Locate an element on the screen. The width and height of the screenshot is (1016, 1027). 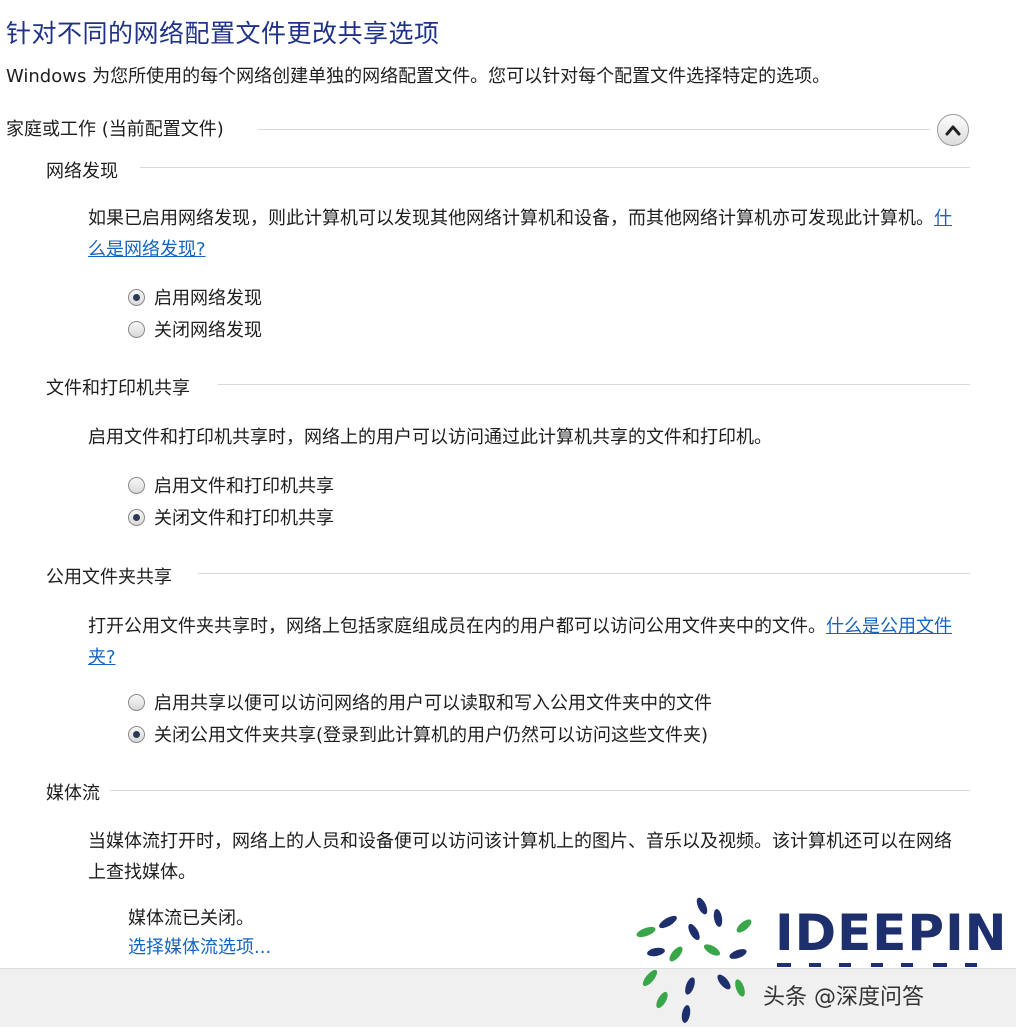
radio-label: 启用文件和打印机共享 is located at coordinates (244, 486).